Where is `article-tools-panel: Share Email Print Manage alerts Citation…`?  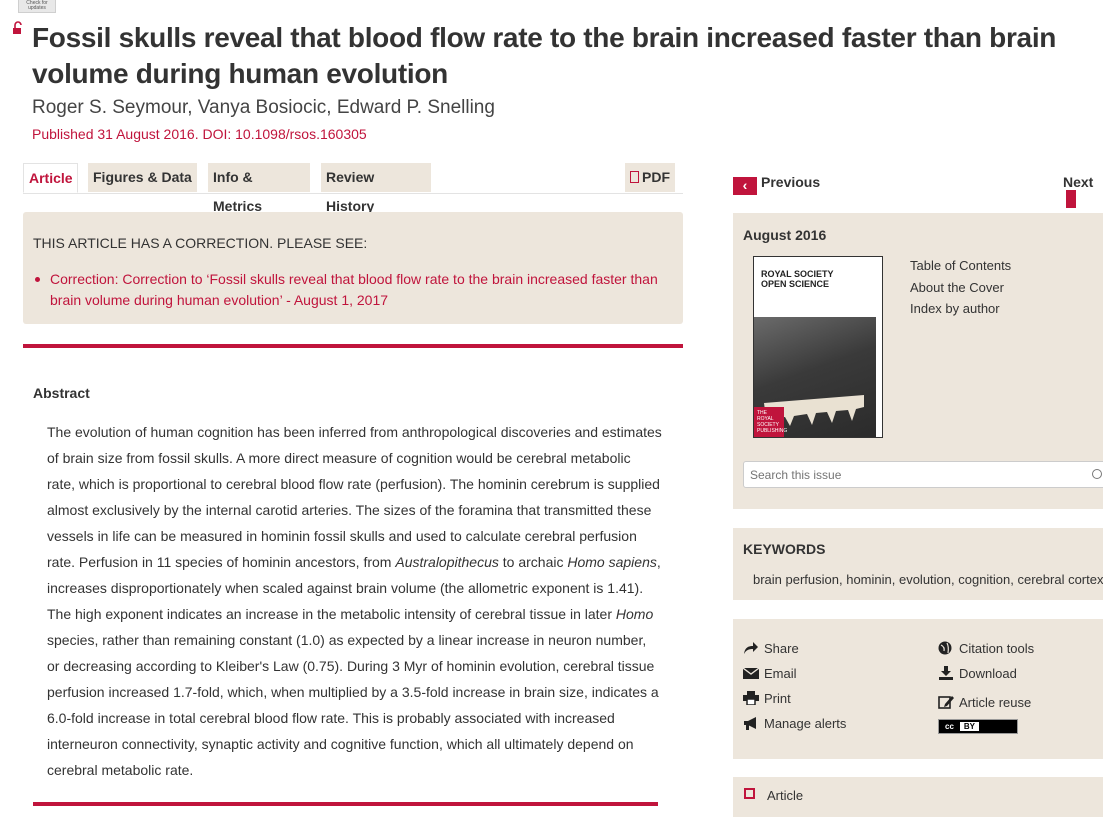
article-tools-panel: Share Email Print Manage alerts Citation… is located at coordinates (918, 689).